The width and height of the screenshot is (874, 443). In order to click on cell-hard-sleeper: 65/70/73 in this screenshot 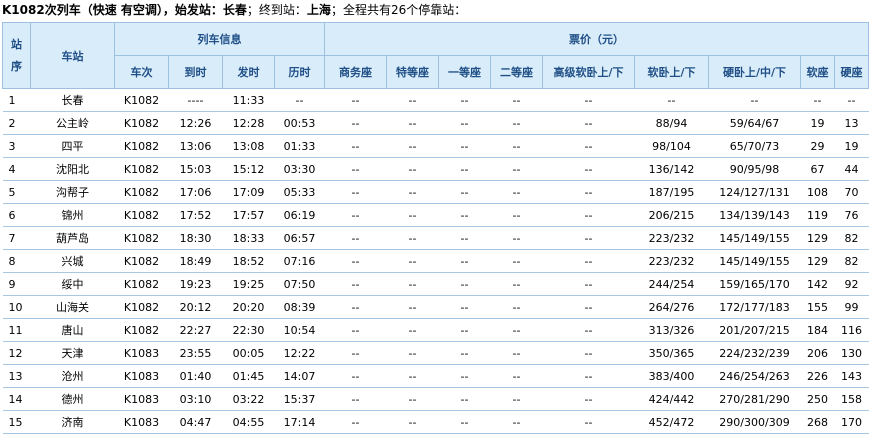, I will do `click(754, 146)`.